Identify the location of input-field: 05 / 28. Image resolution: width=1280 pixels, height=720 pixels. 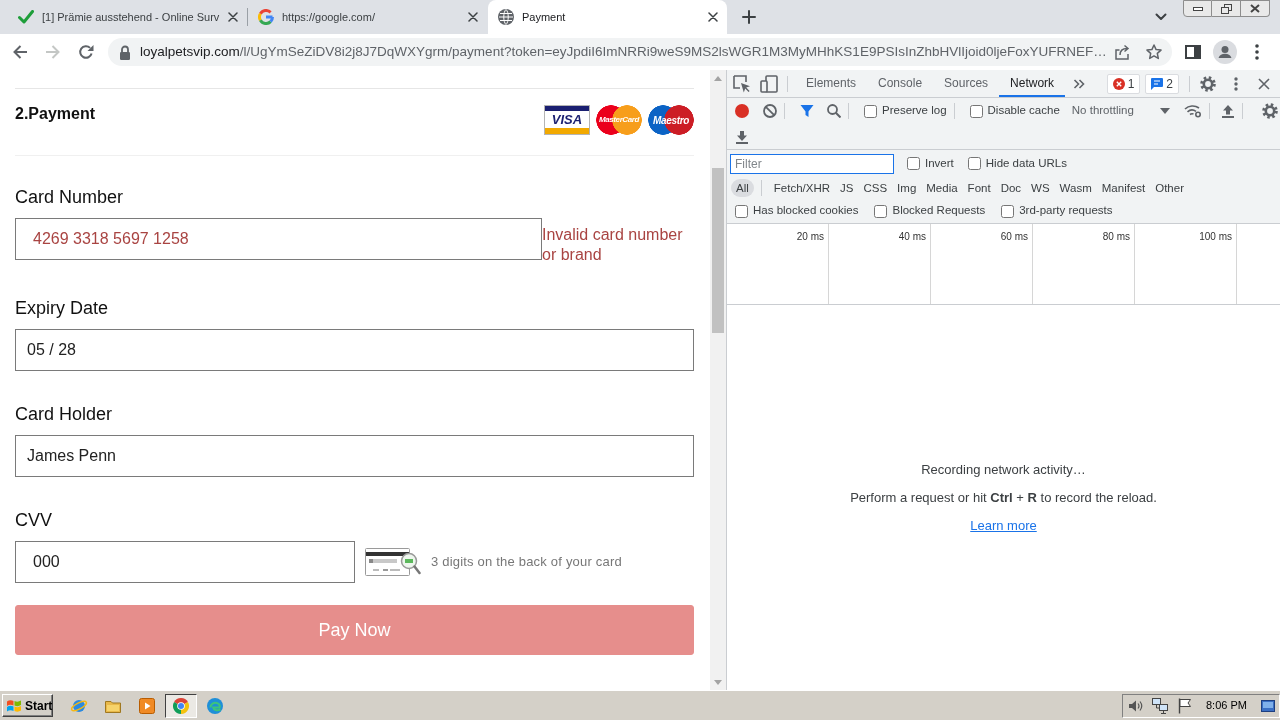
(354, 350).